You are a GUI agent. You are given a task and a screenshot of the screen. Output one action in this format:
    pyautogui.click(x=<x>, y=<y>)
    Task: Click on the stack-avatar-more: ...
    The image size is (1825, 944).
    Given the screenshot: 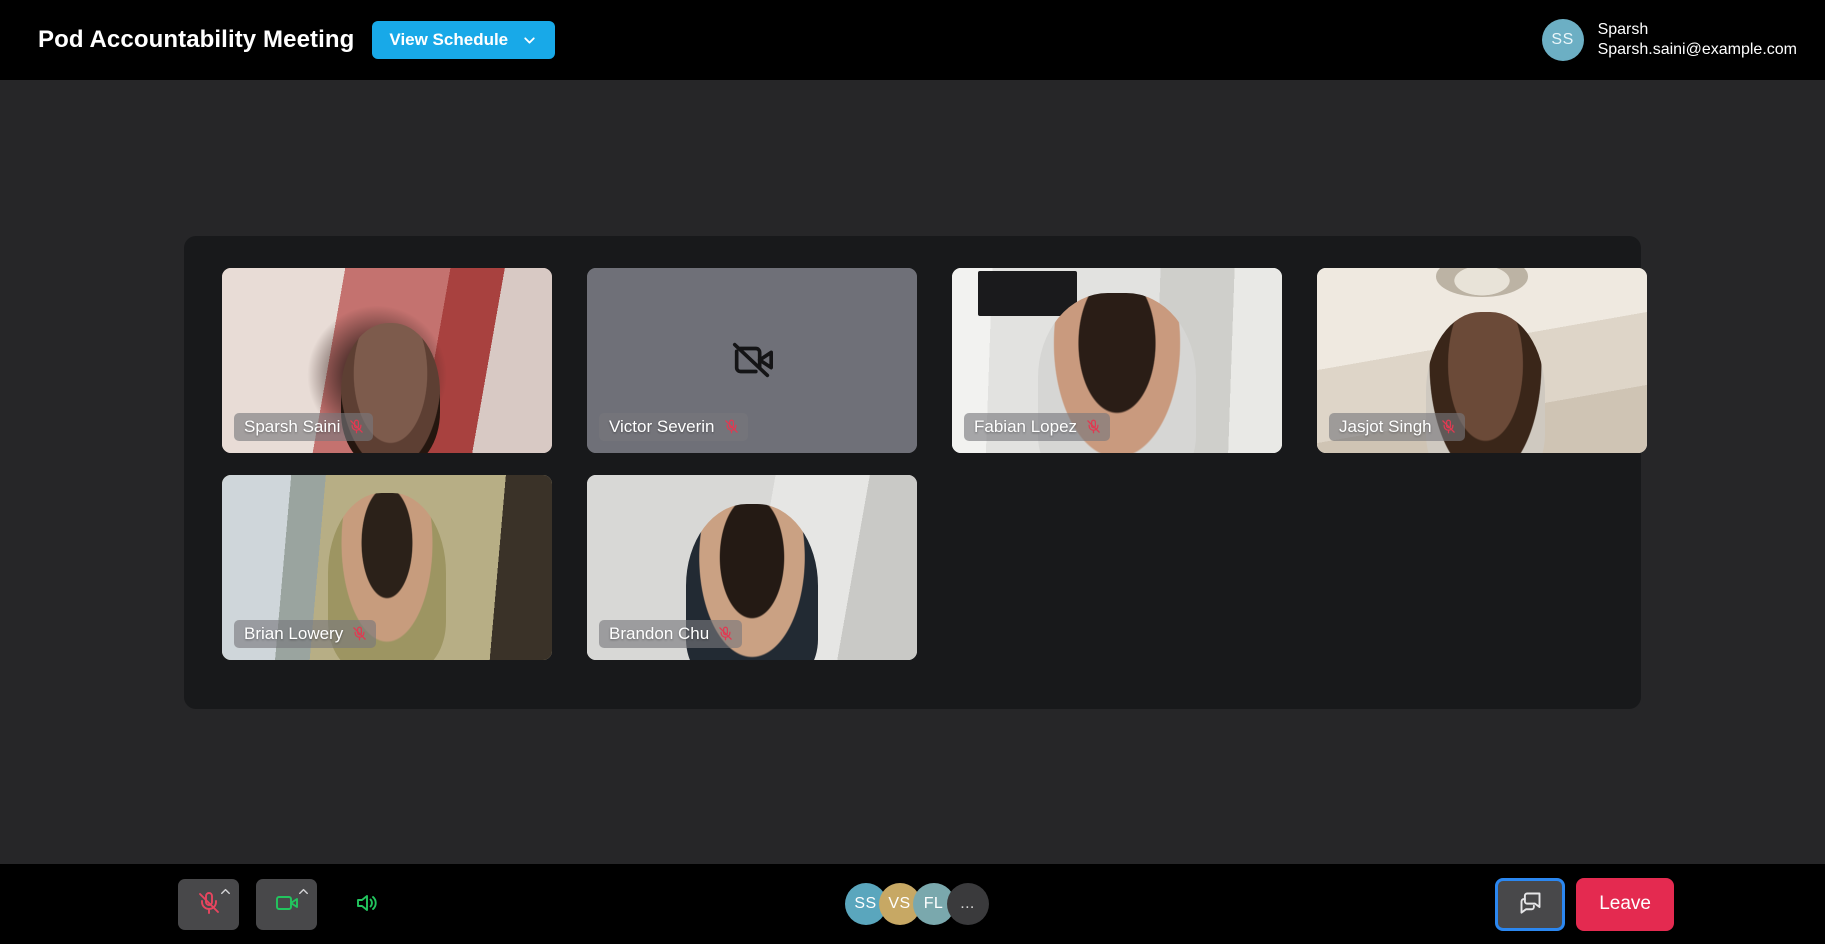 What is the action you would take?
    pyautogui.click(x=967, y=904)
    